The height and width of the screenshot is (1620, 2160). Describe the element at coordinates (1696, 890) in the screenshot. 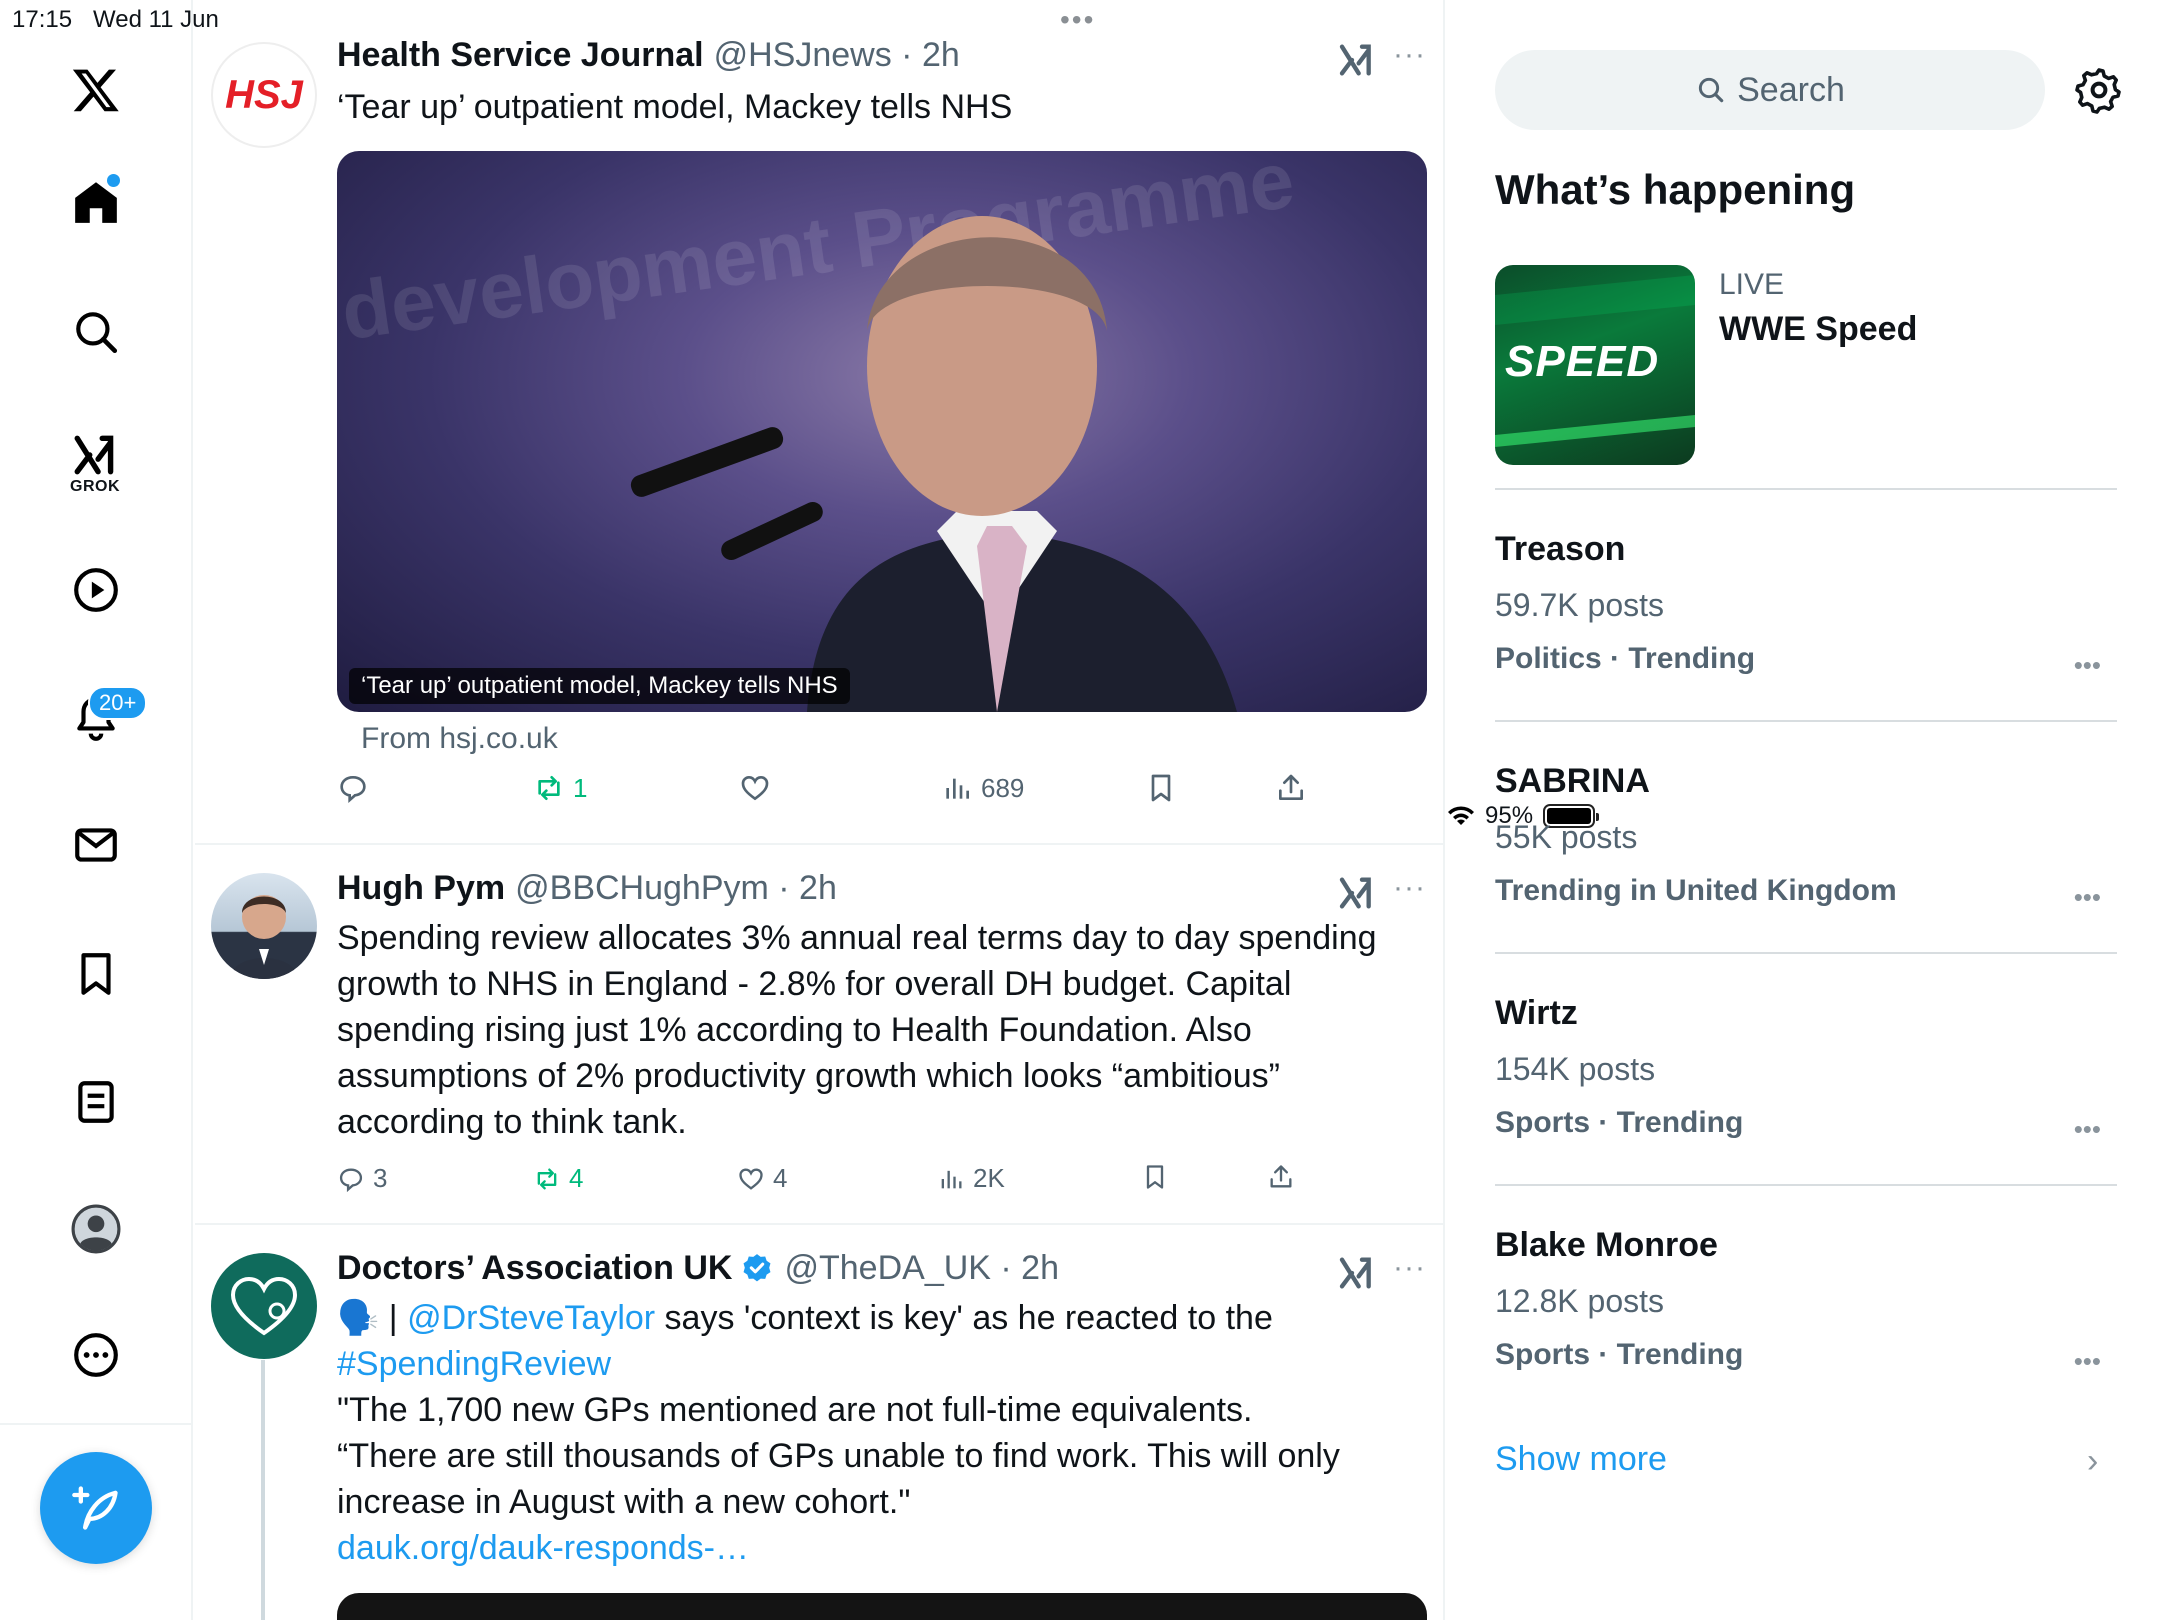

I see `trend-category: Trending in United Kingdom` at that location.